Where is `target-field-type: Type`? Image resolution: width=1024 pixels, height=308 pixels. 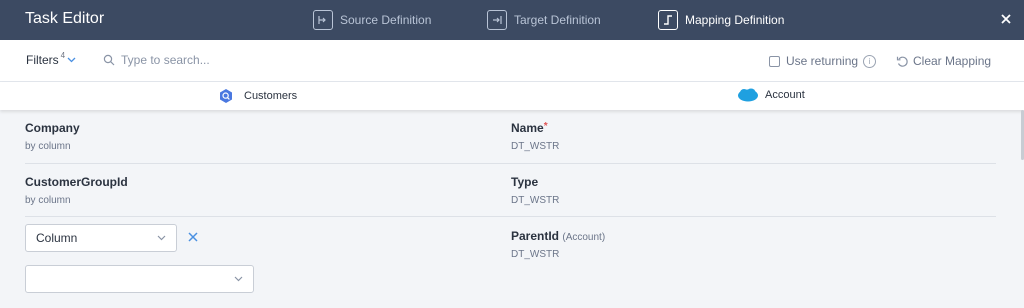 target-field-type: Type is located at coordinates (525, 182).